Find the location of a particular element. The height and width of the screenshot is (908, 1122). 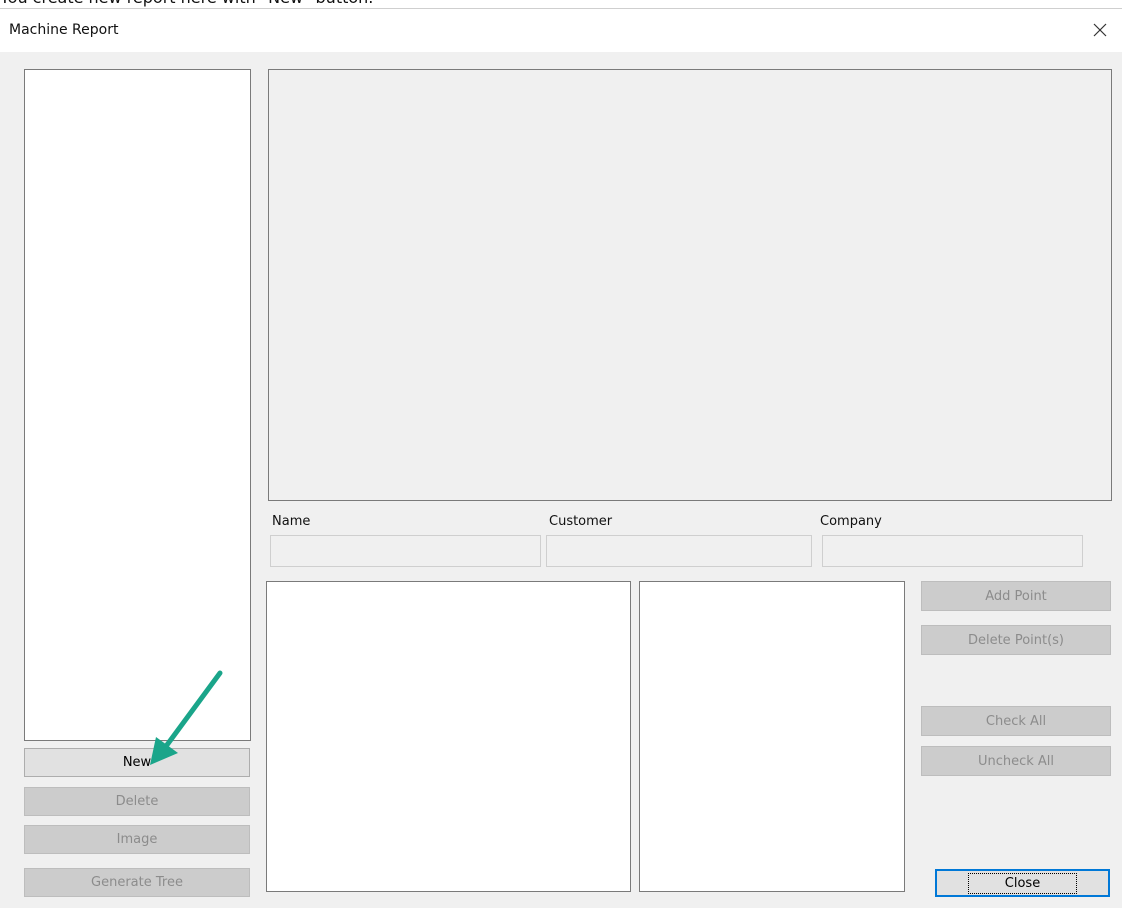

close-button-label: Close is located at coordinates (1022, 883).